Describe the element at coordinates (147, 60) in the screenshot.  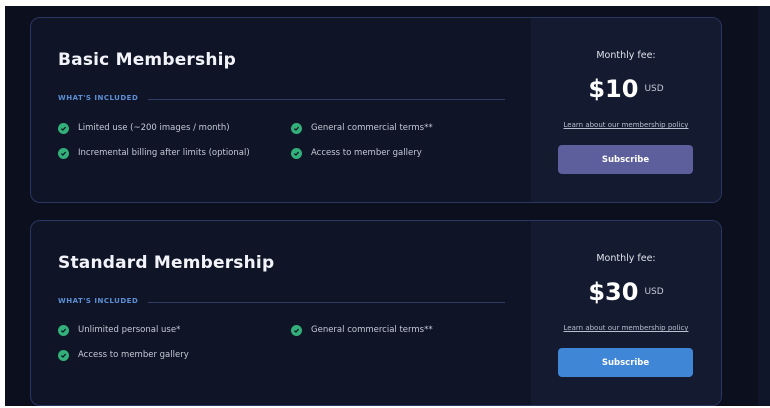
I see `plan-title: Basic Membership` at that location.